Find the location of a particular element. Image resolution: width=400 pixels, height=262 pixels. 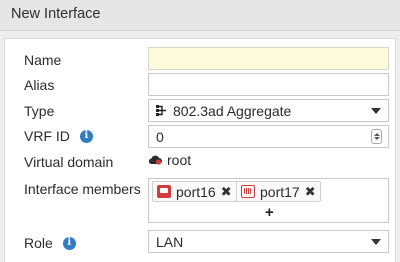

vdom-cloud-icon is located at coordinates (155, 160).